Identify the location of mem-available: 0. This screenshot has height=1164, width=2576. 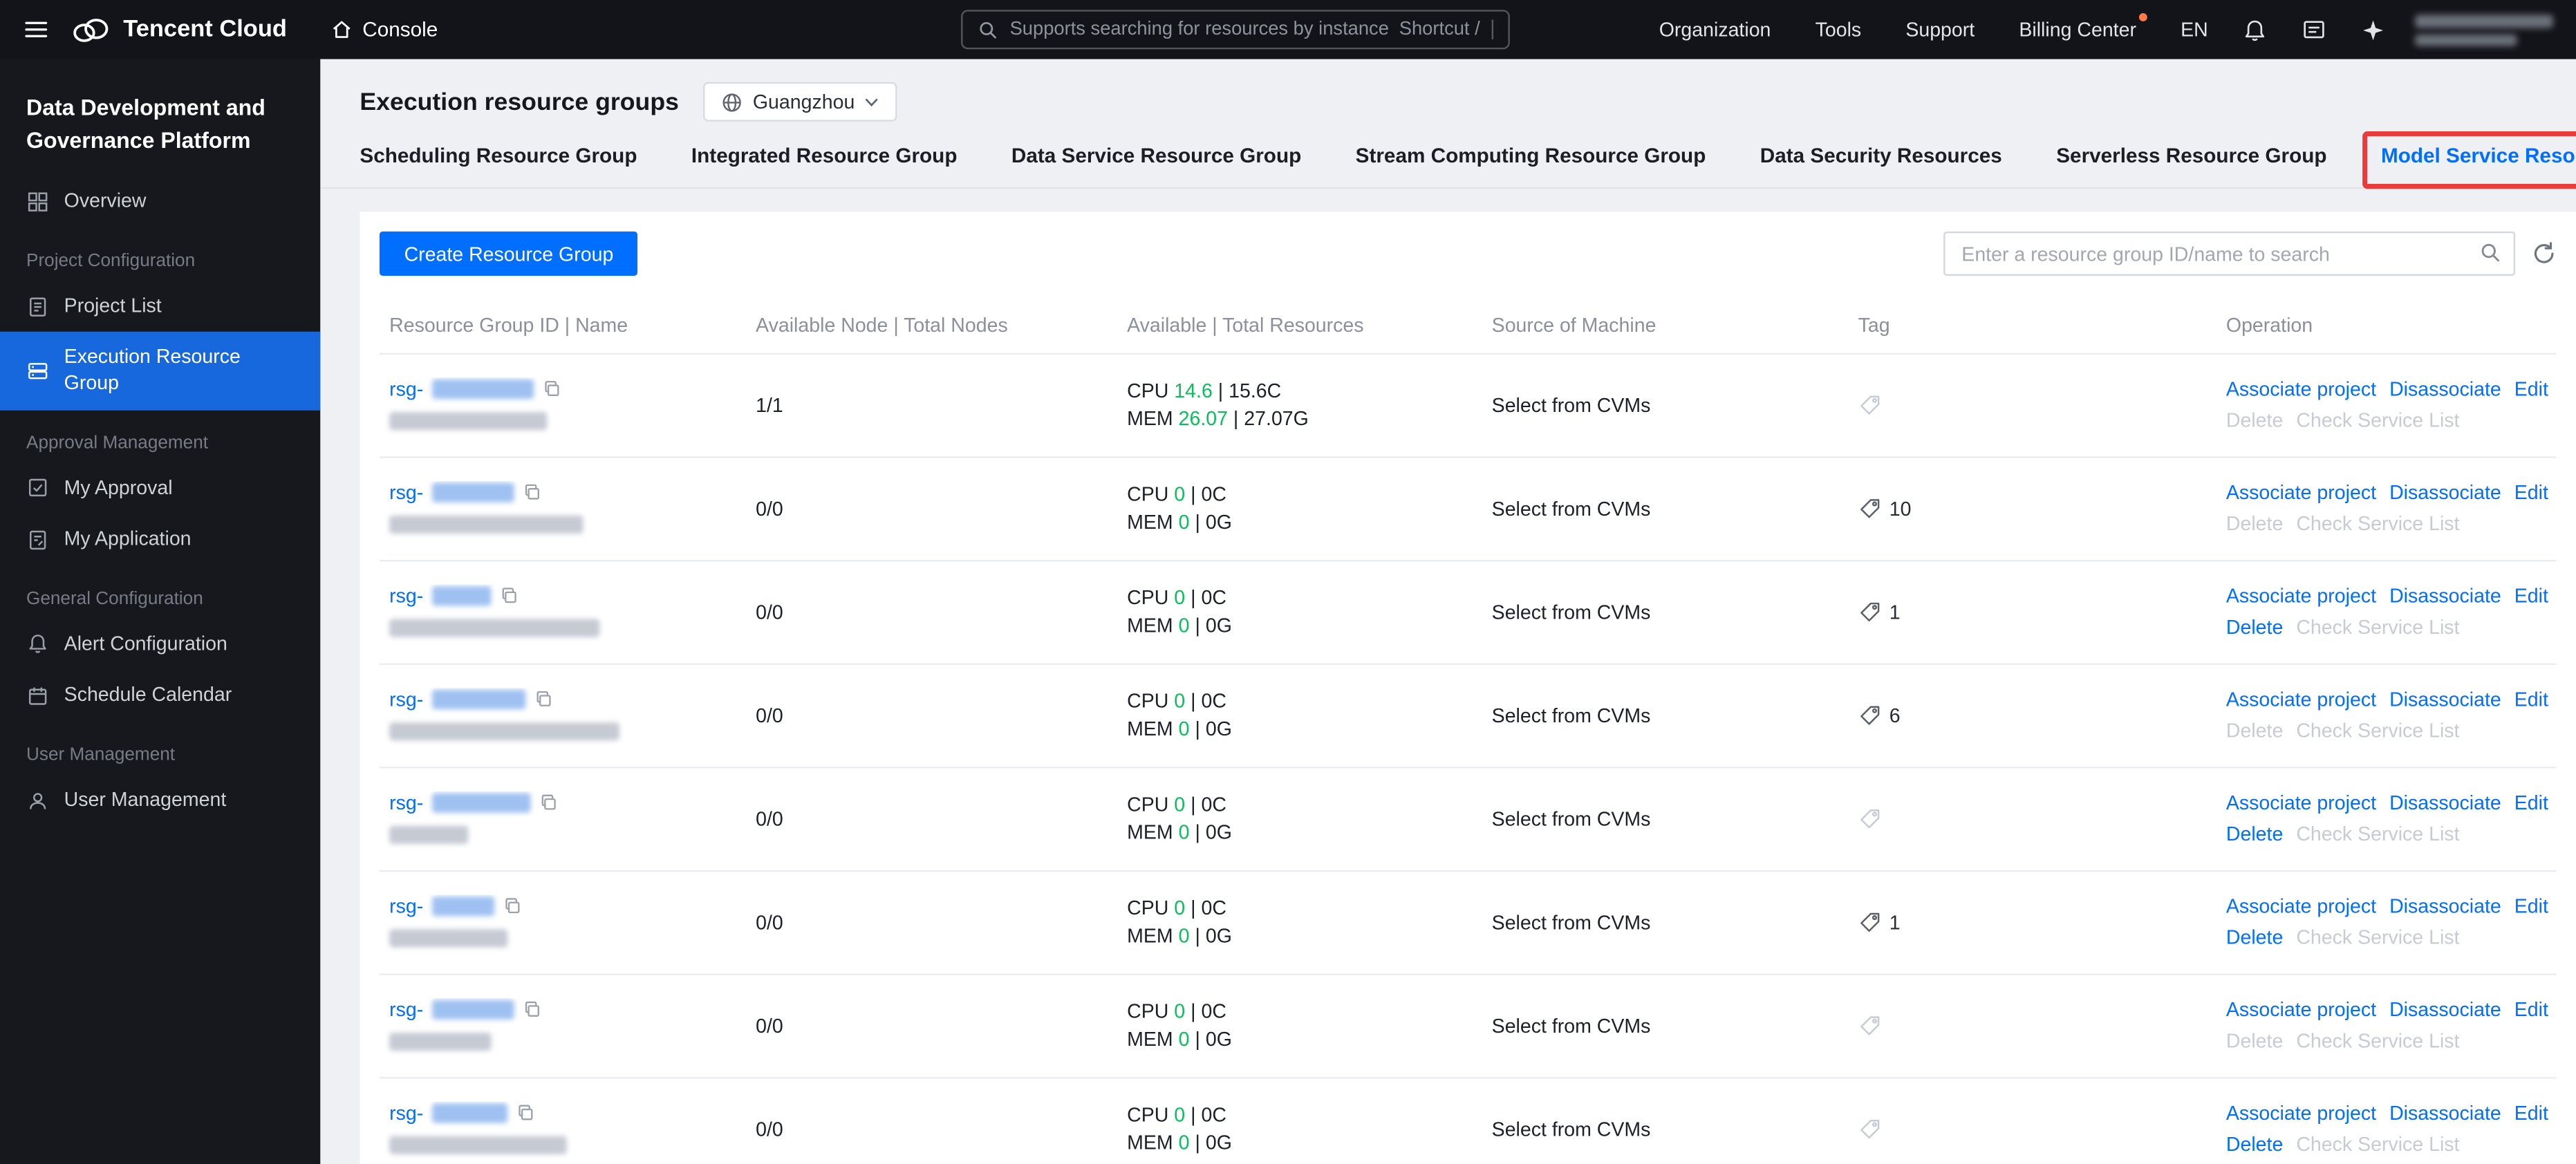
(1184, 1142).